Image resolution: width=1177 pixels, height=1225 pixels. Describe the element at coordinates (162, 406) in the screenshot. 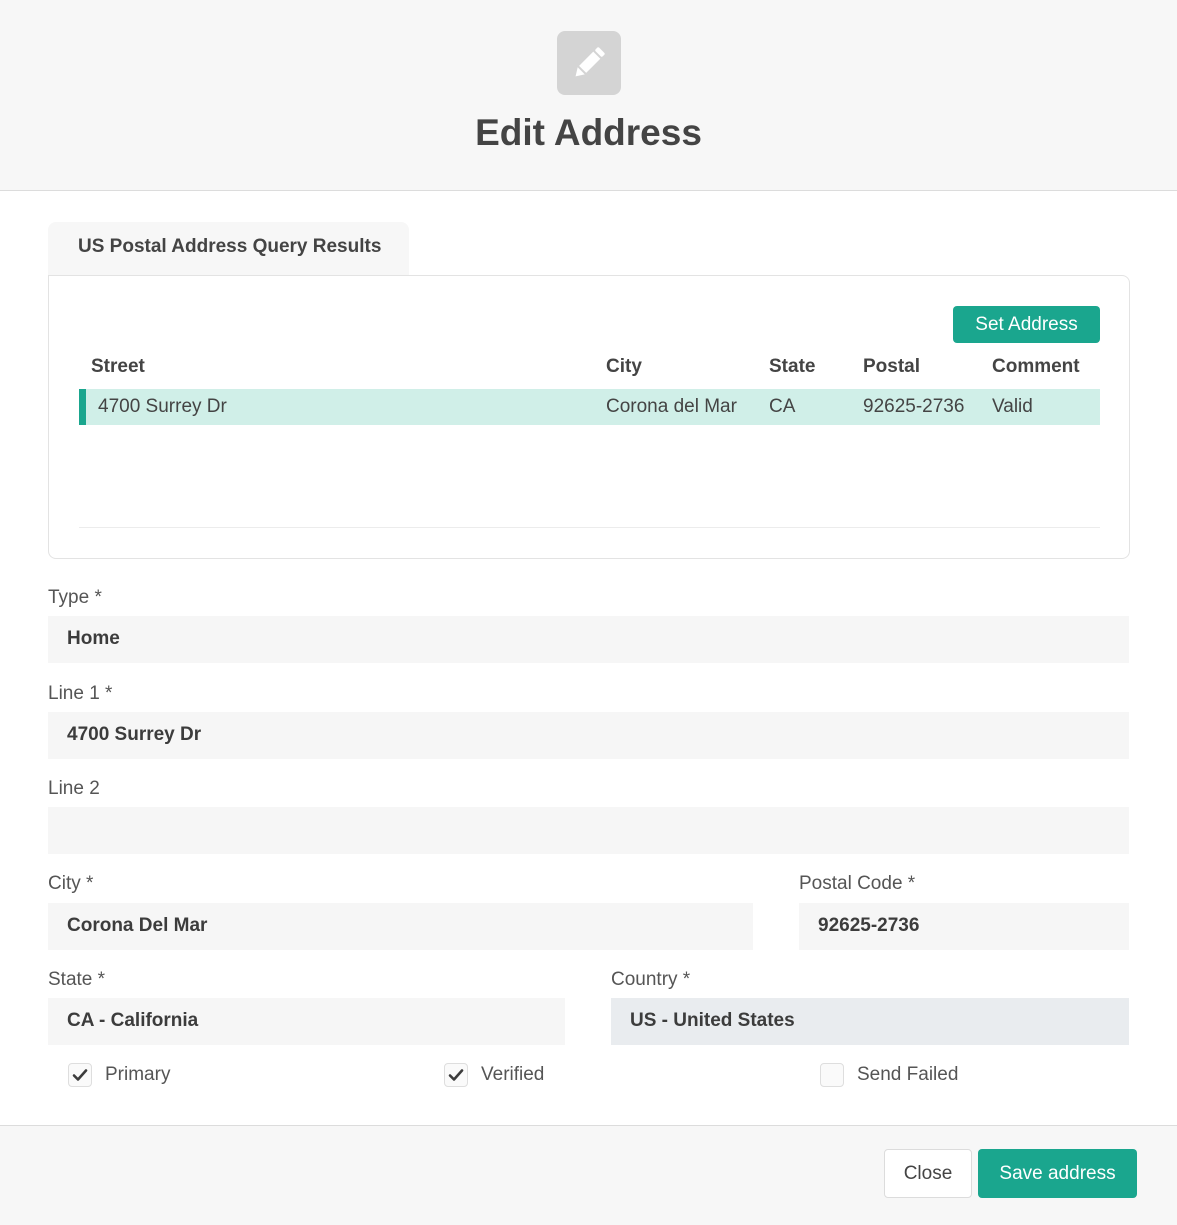

I see `cell-street: 4700 Surrey Dr` at that location.